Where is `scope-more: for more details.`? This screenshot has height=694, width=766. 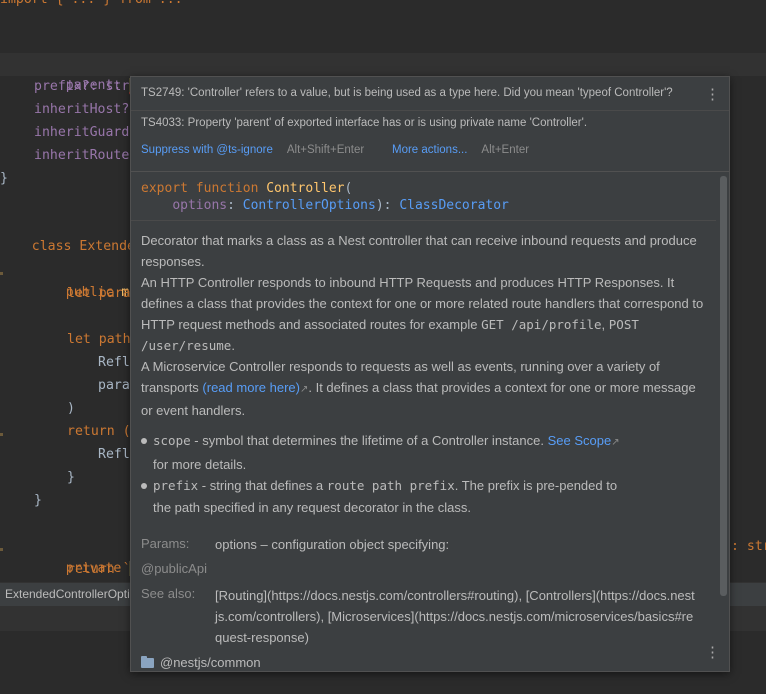
scope-more: for more details. is located at coordinates (200, 464).